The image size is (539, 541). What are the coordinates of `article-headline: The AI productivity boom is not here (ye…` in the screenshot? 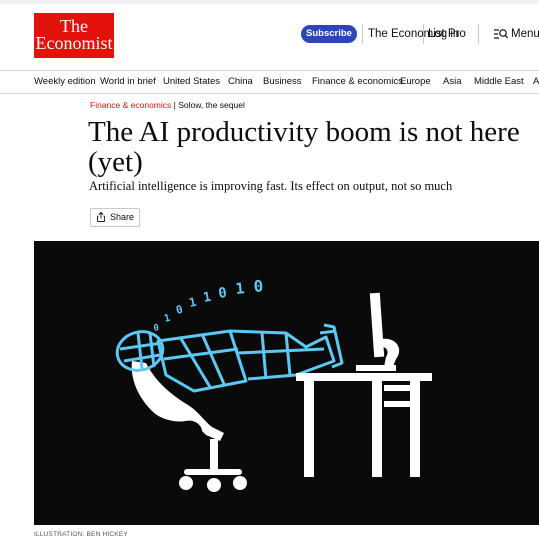 It's located at (304, 147).